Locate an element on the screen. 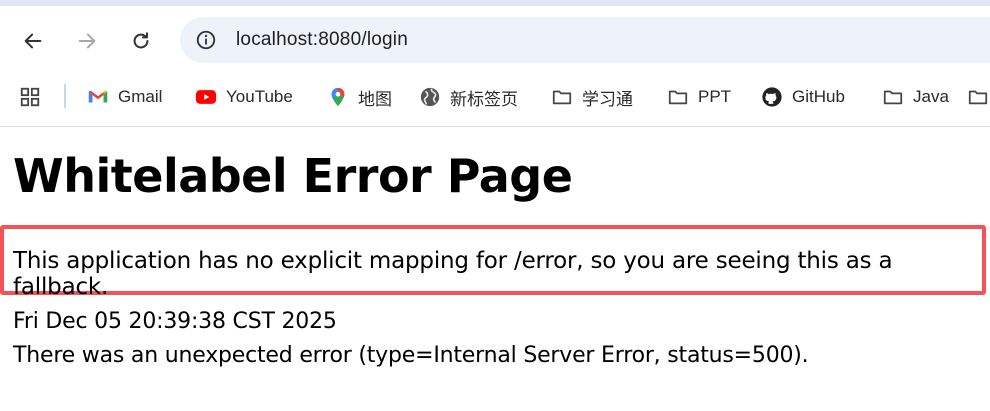 The width and height of the screenshot is (990, 411). bookmark-label: 新标签页 is located at coordinates (484, 99).